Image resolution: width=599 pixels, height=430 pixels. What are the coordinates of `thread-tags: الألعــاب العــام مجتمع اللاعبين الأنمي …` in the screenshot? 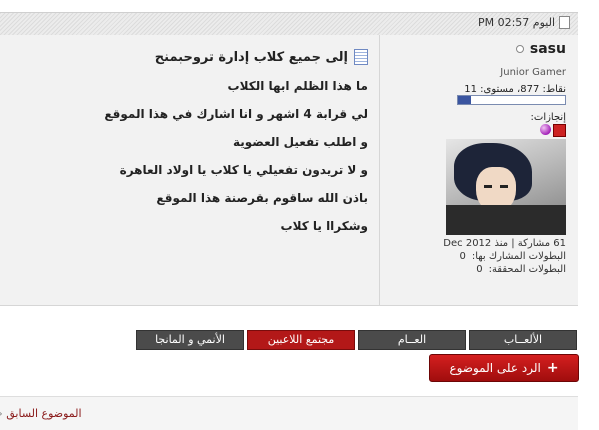 It's located at (356, 340).